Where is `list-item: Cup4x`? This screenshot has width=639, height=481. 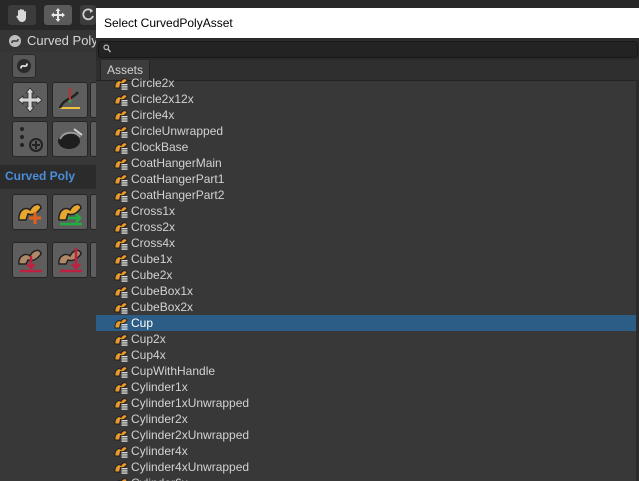
list-item: Cup4x is located at coordinates (367, 355).